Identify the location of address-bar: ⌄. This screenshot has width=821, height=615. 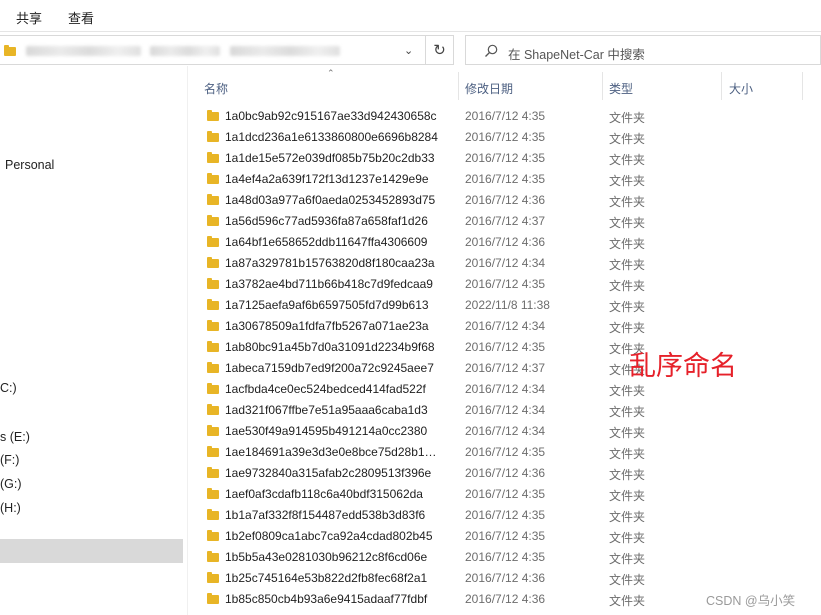
(227, 50).